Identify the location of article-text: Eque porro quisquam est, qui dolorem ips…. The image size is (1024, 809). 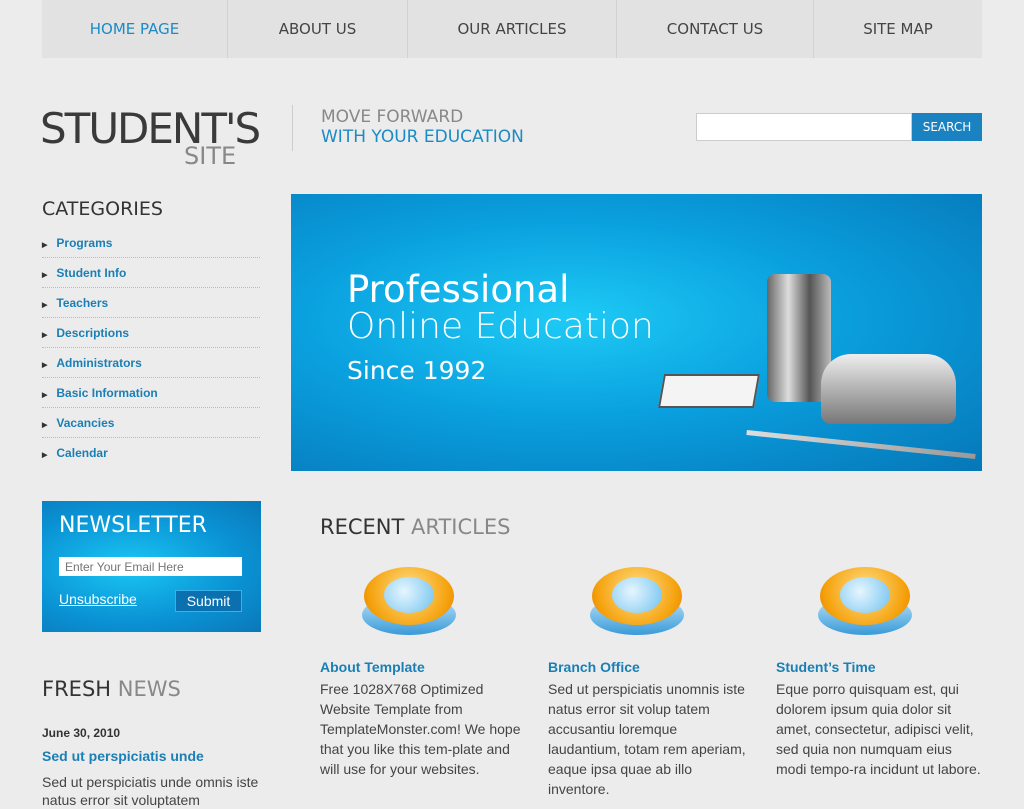
(878, 729).